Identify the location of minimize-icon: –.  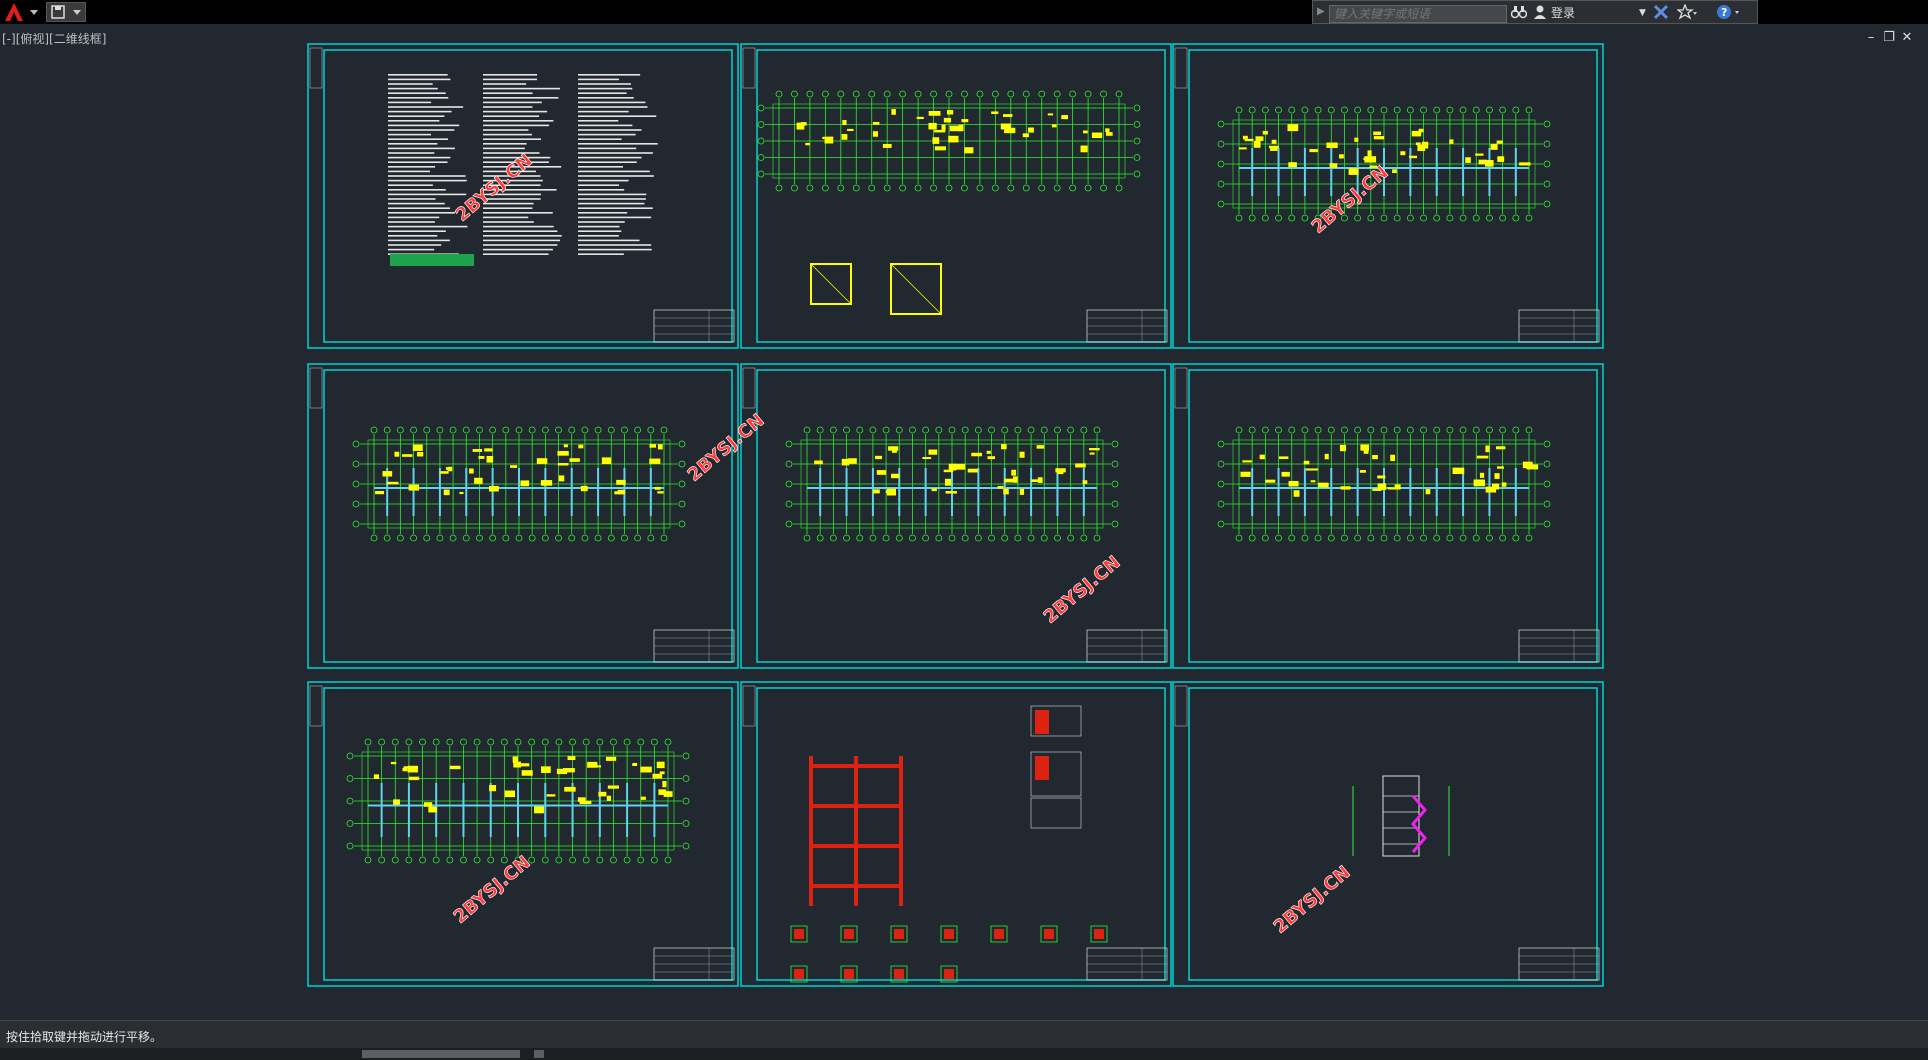
(1871, 37).